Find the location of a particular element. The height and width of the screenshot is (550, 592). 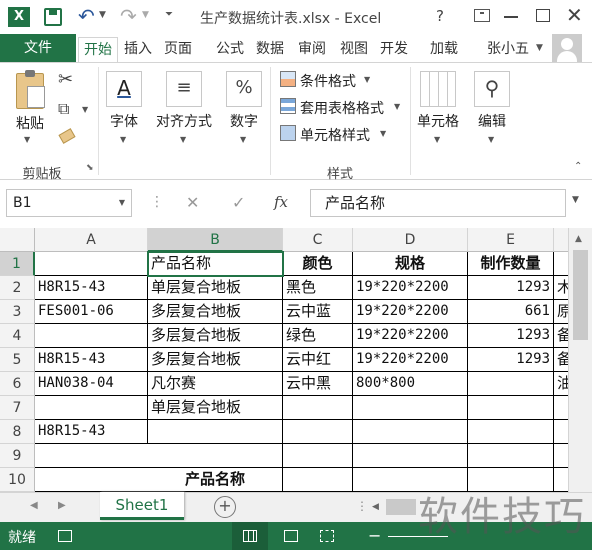

cell-c5: 云中红 is located at coordinates (318, 360).